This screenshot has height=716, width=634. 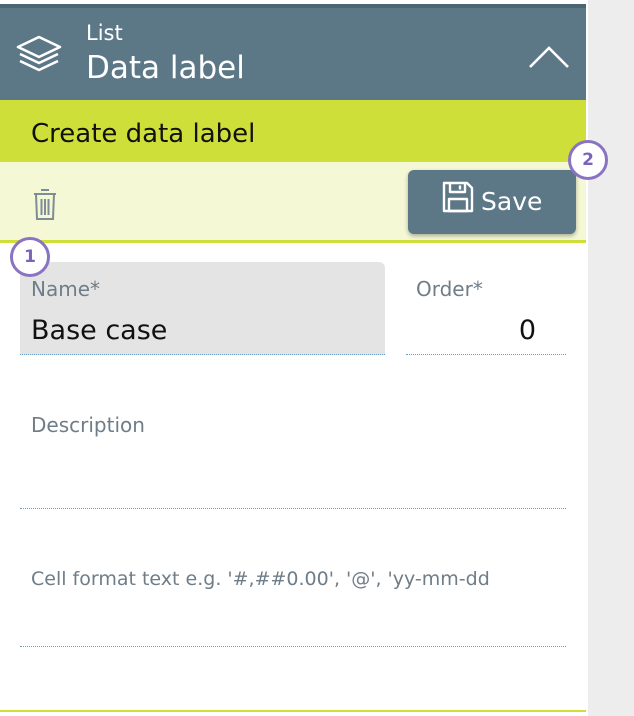 What do you see at coordinates (88, 425) in the screenshot?
I see `description-field-label: Description` at bounding box center [88, 425].